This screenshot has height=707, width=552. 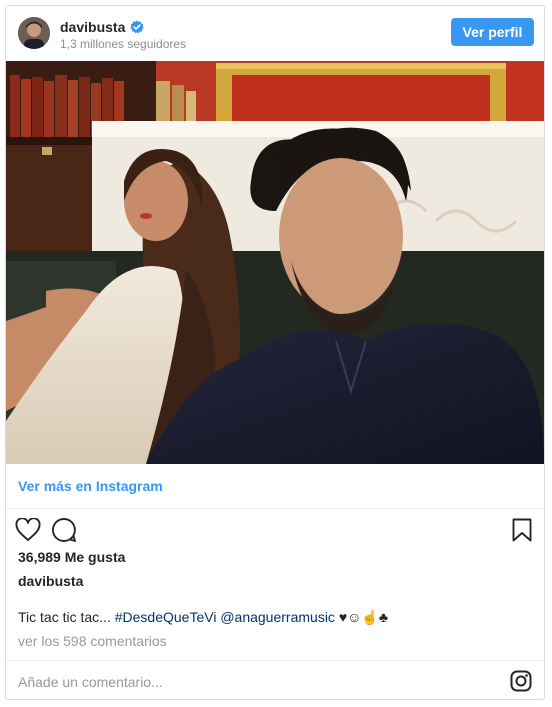 I want to click on comment-button, so click(x=64, y=530).